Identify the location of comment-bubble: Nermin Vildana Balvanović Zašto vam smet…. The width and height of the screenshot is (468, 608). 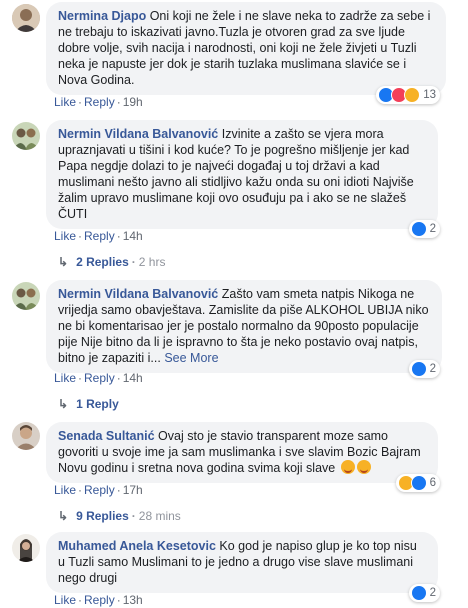
(244, 326).